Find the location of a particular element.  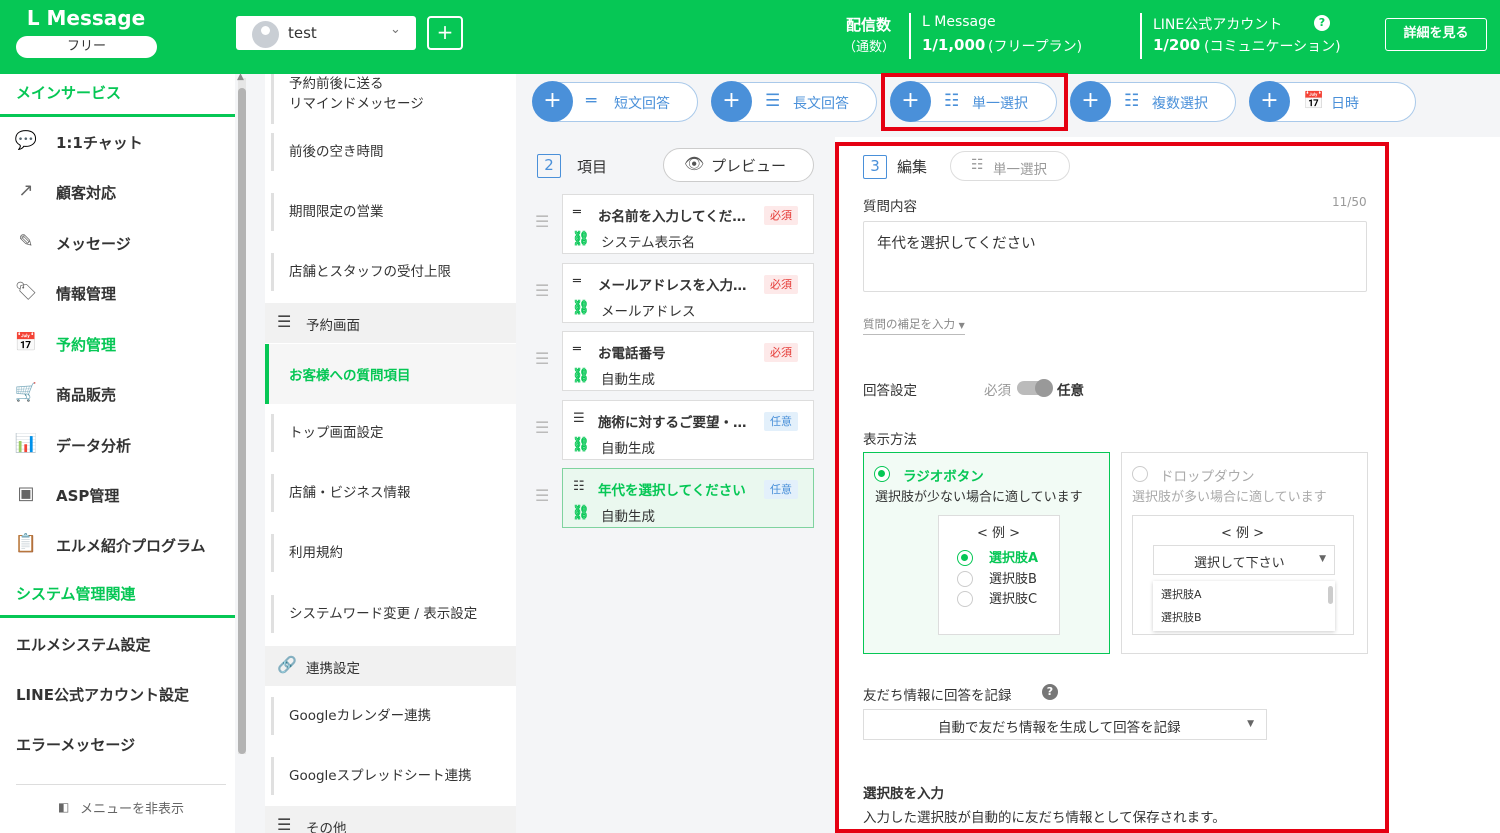

sidebar-item-line-settings: LINE公式アカウント設定 is located at coordinates (102, 694).